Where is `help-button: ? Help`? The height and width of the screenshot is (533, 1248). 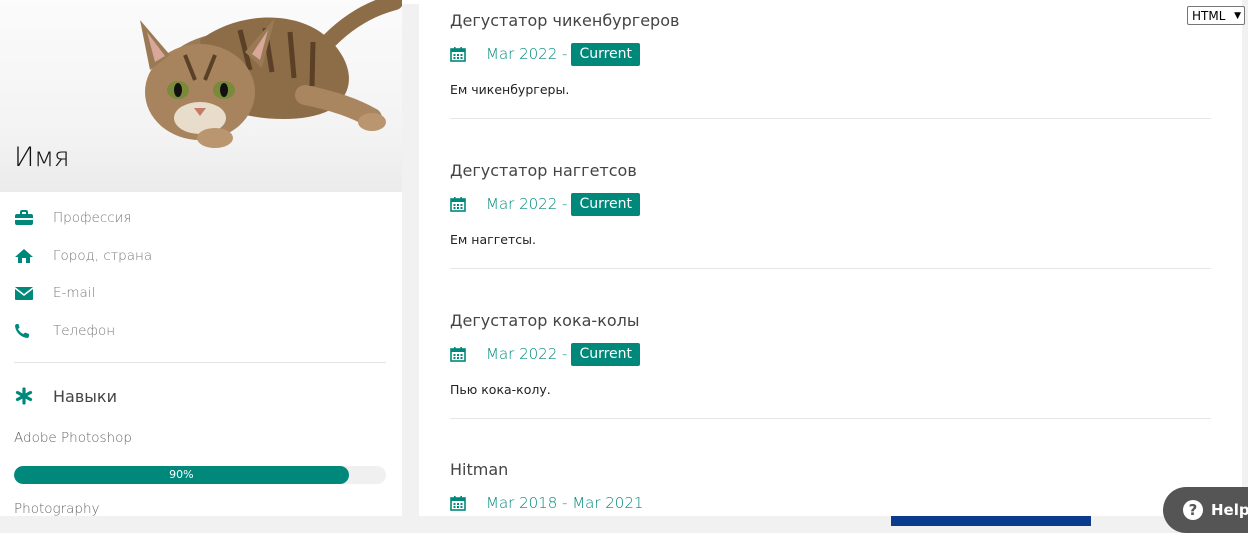 help-button: ? Help is located at coordinates (1205, 510).